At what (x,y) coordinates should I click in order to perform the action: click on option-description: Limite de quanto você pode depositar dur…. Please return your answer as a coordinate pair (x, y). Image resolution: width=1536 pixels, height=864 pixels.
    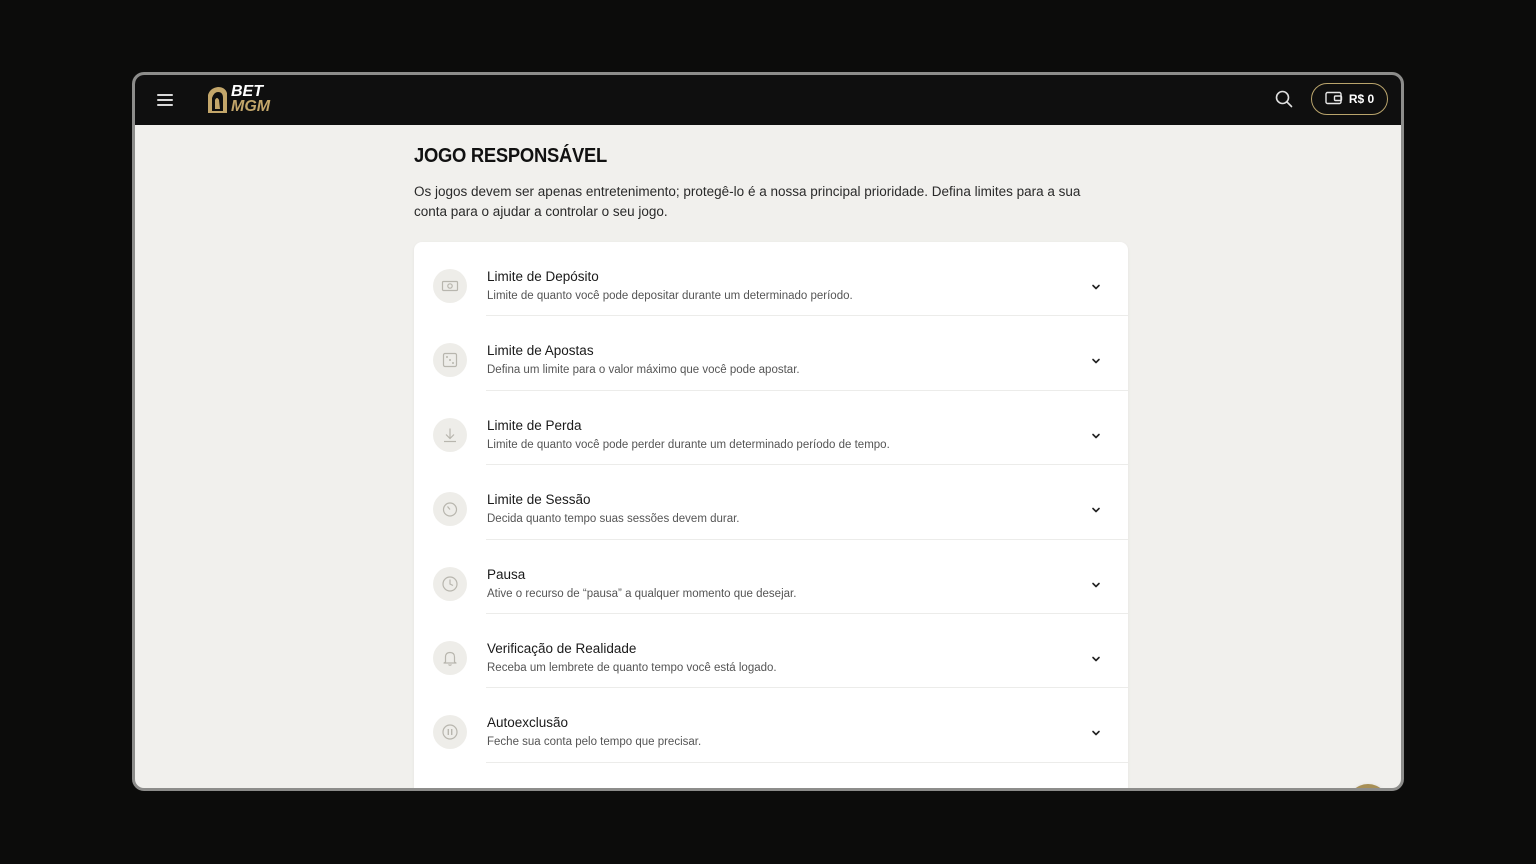
    Looking at the image, I should click on (670, 296).